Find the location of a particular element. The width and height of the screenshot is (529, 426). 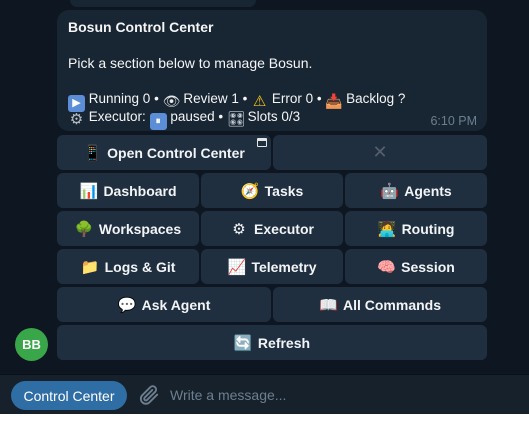

status-paused: paused • is located at coordinates (197, 116).